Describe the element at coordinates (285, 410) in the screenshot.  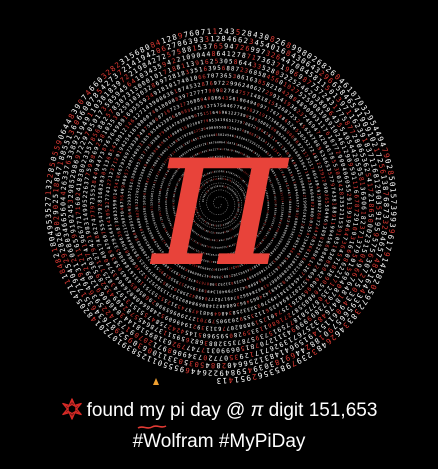
I see `caption-text-digit: digit` at that location.